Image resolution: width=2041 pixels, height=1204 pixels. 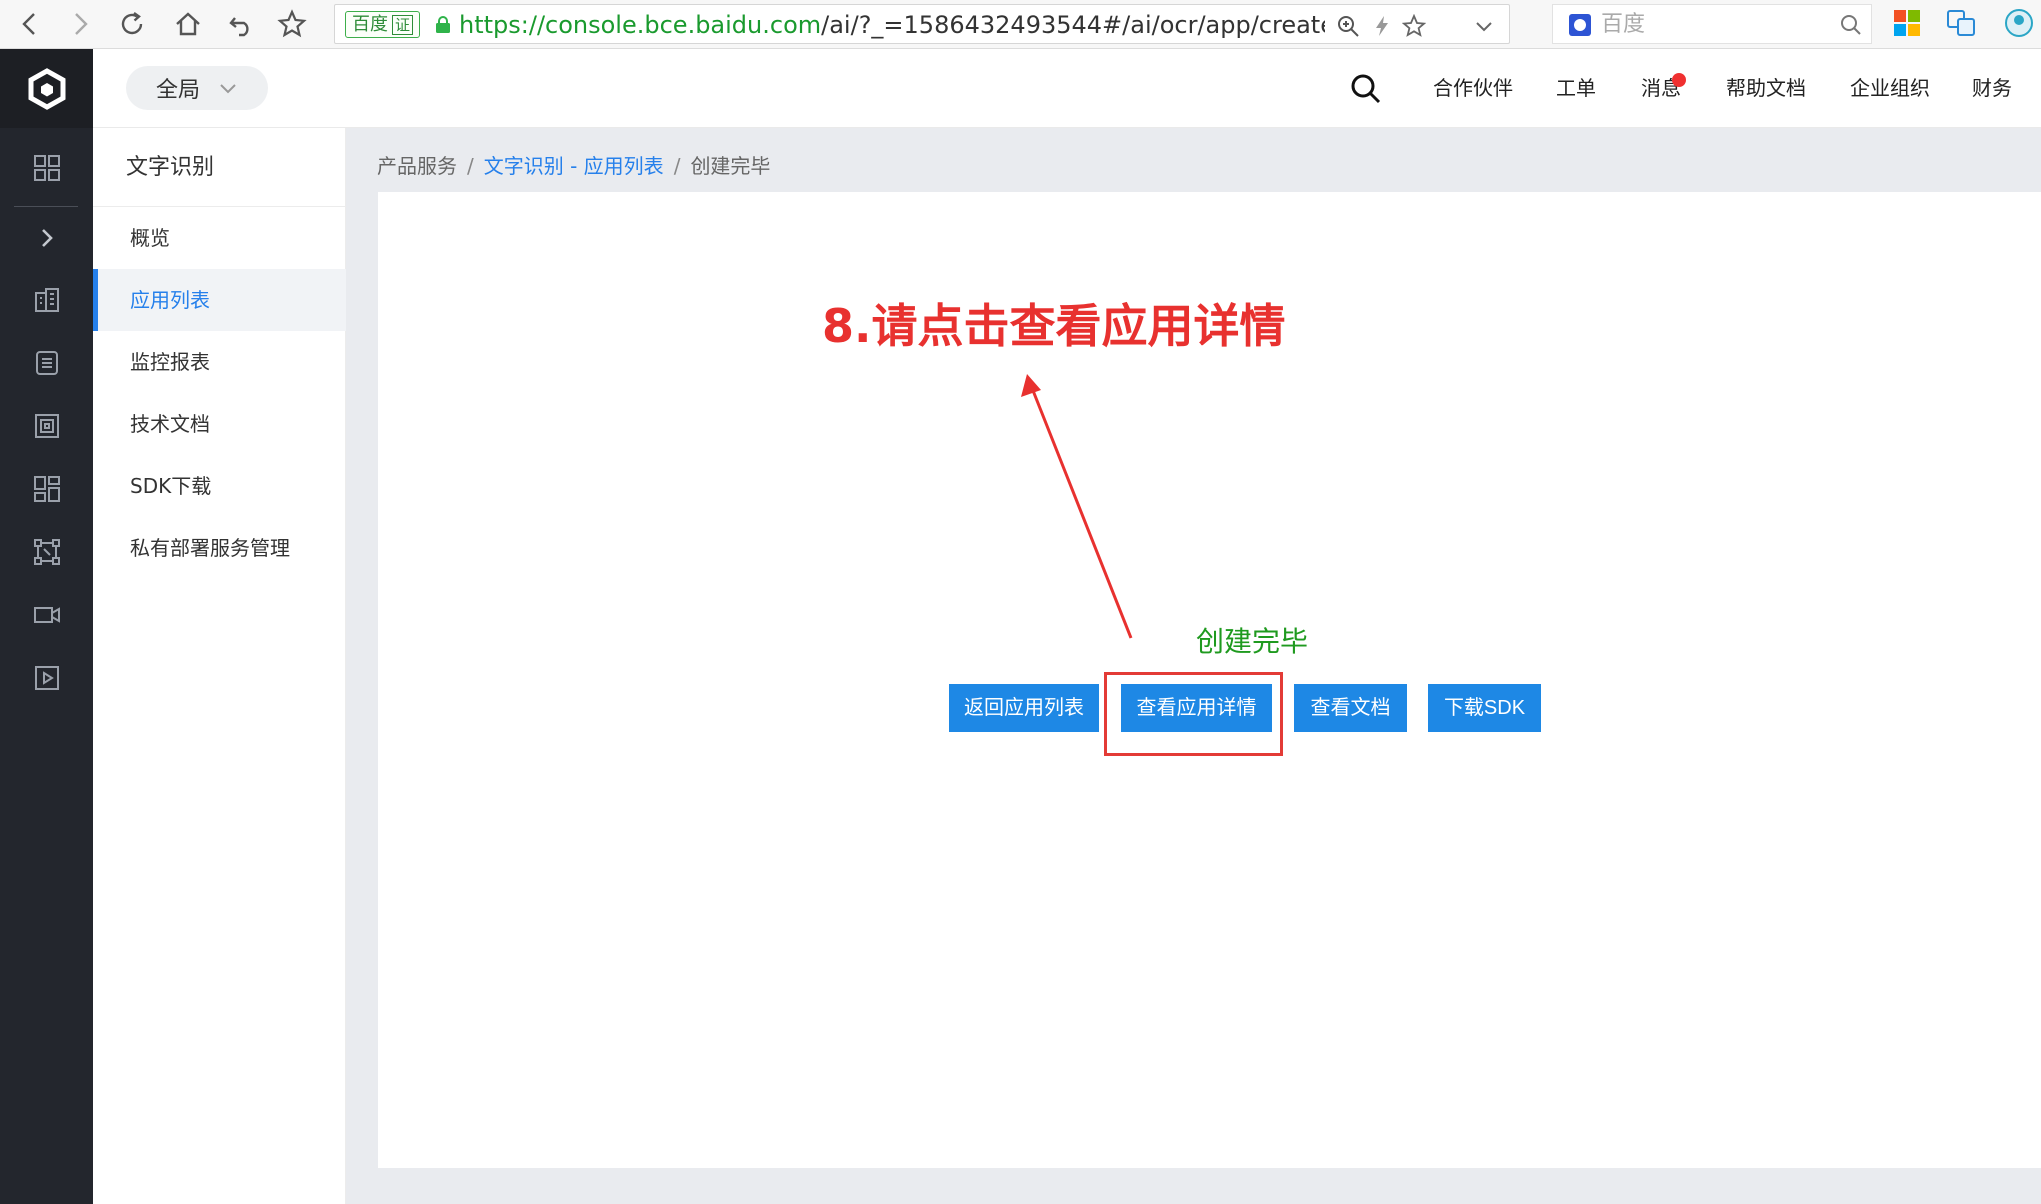 What do you see at coordinates (228, 89) in the screenshot?
I see `chevron-down-icon` at bounding box center [228, 89].